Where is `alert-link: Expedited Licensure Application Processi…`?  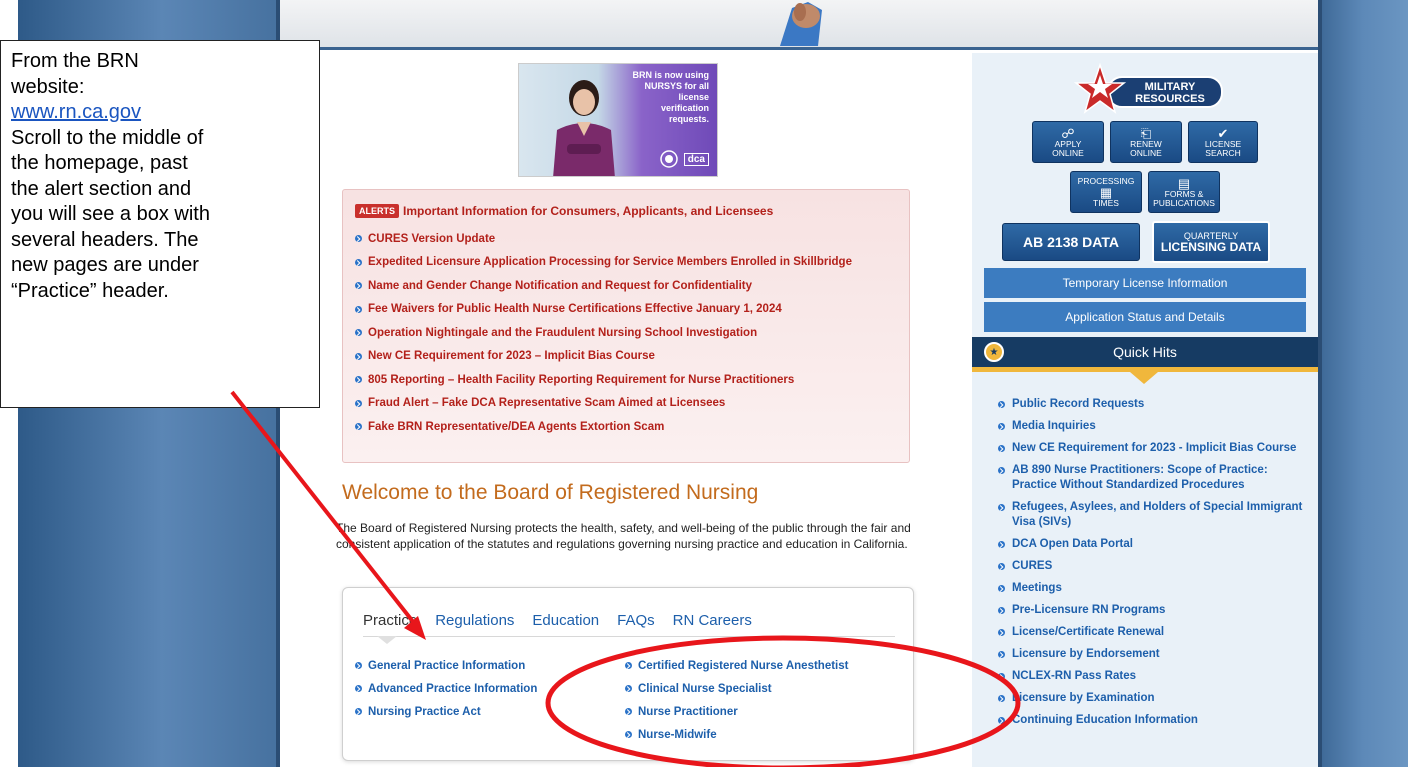
alert-link: Expedited Licensure Application Processi… is located at coordinates (610, 262).